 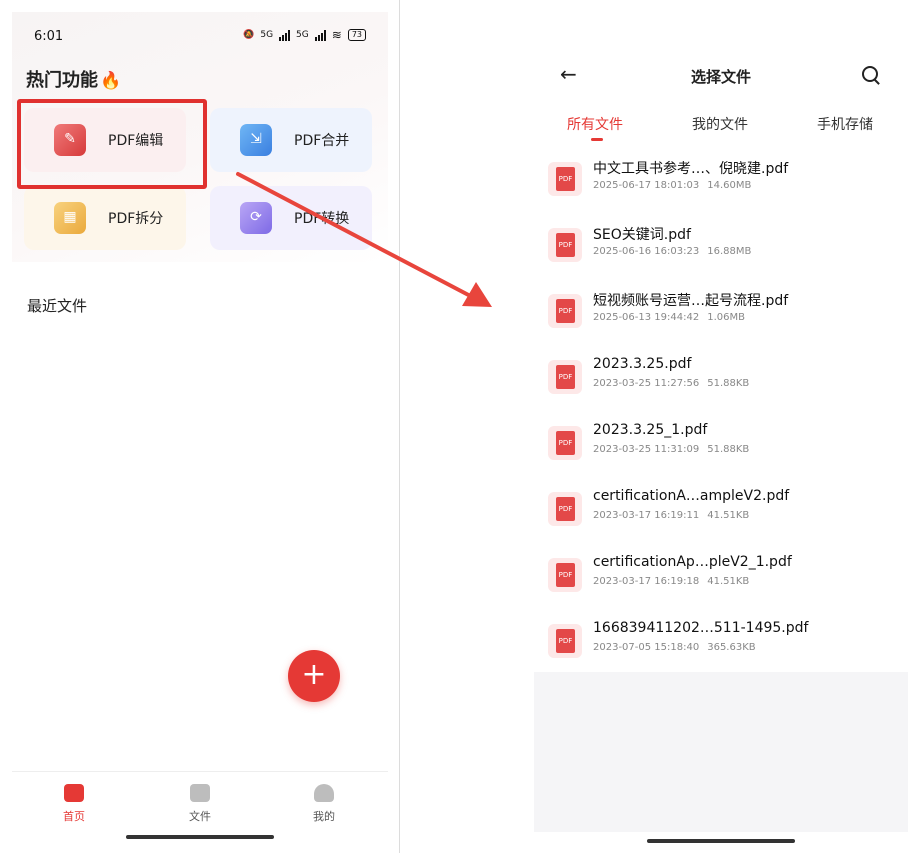 I want to click on file-date: 2023-03-17 16:19:18, so click(x=646, y=581).